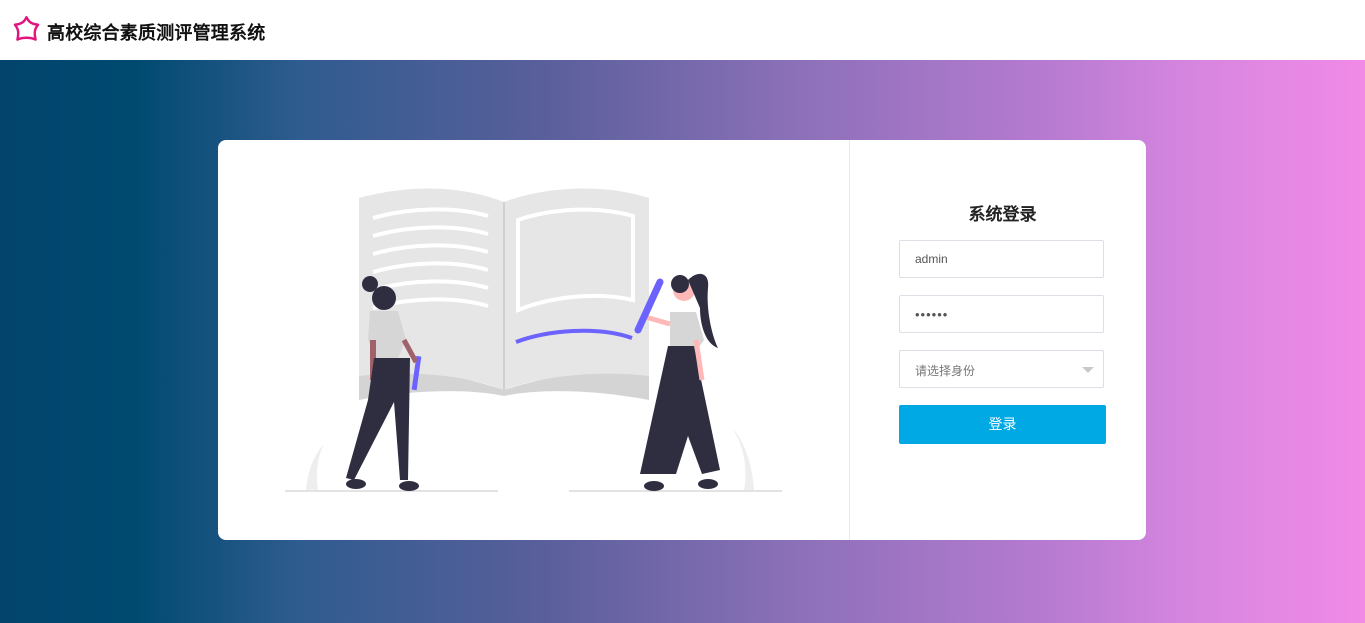 Image resolution: width=1365 pixels, height=623 pixels. Describe the element at coordinates (849, 340) in the screenshot. I see `card-divider` at that location.